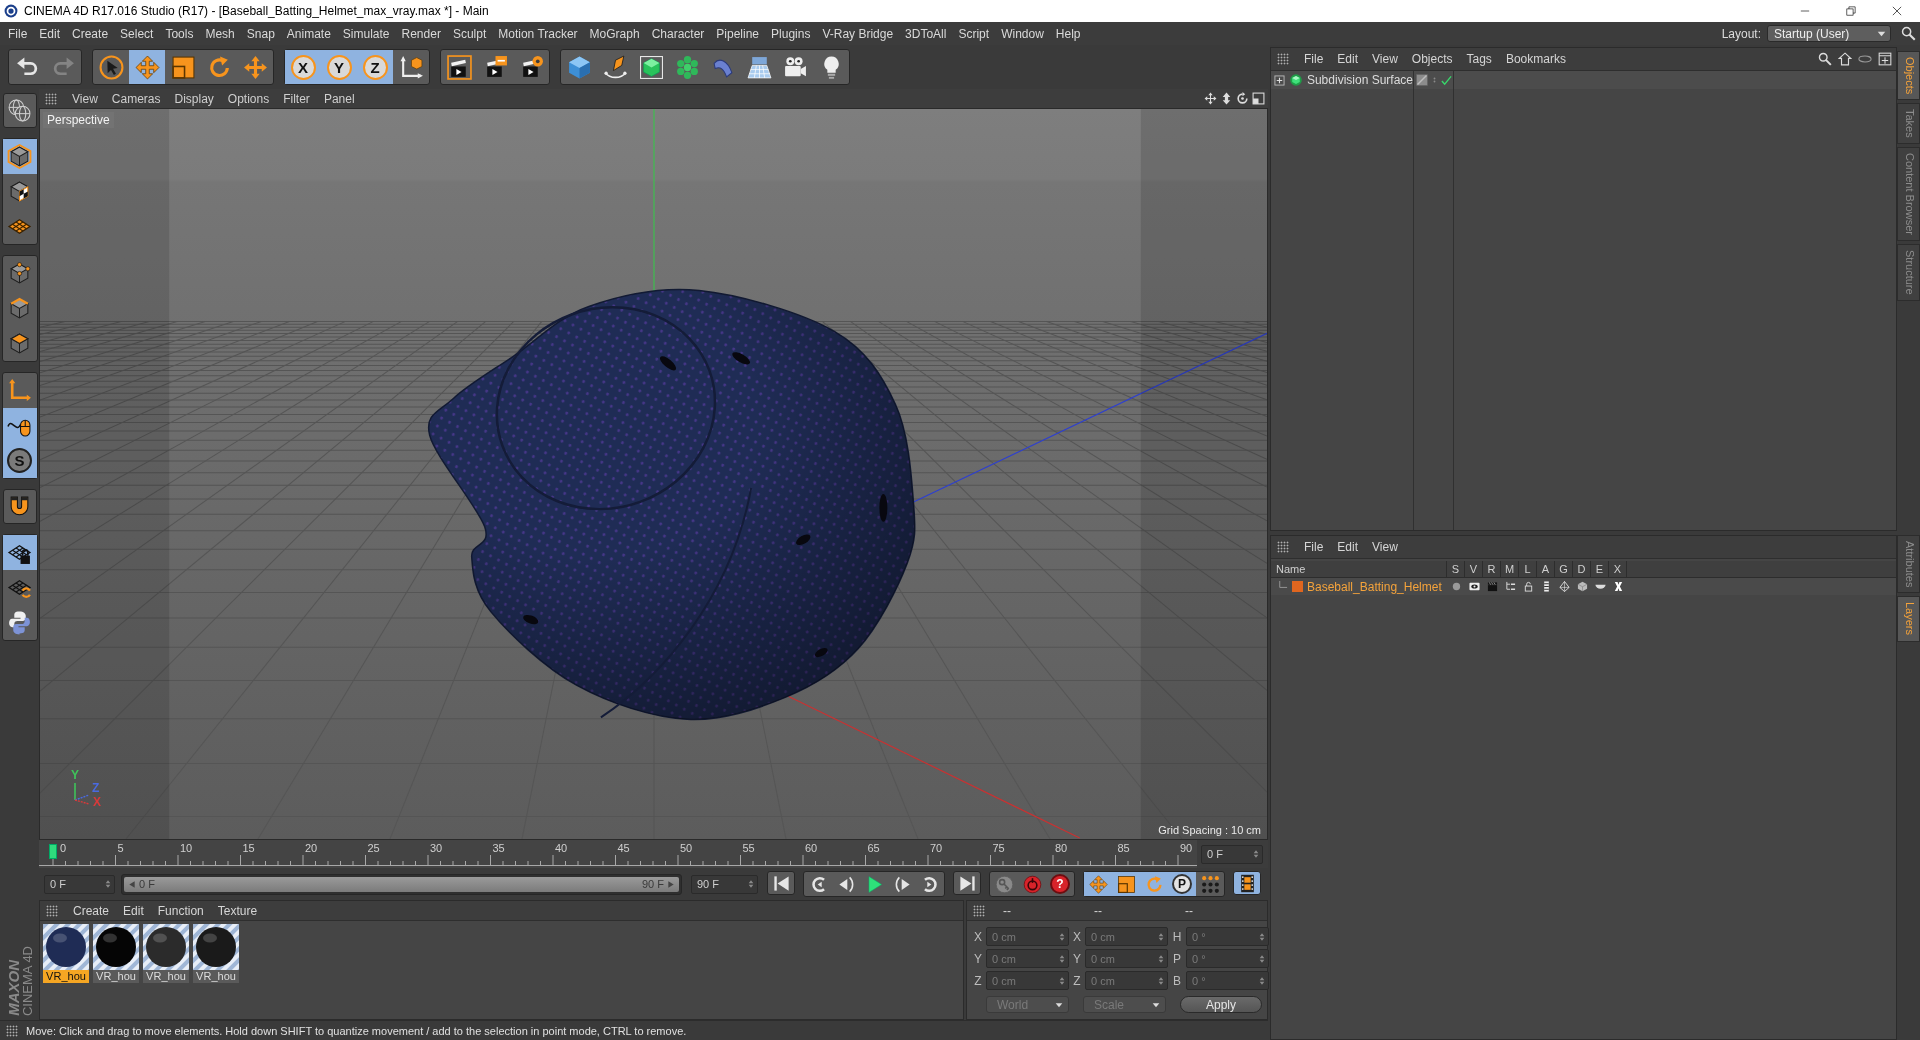 The width and height of the screenshot is (1920, 1040). Describe the element at coordinates (671, 504) in the screenshot. I see `helmet-model` at that location.